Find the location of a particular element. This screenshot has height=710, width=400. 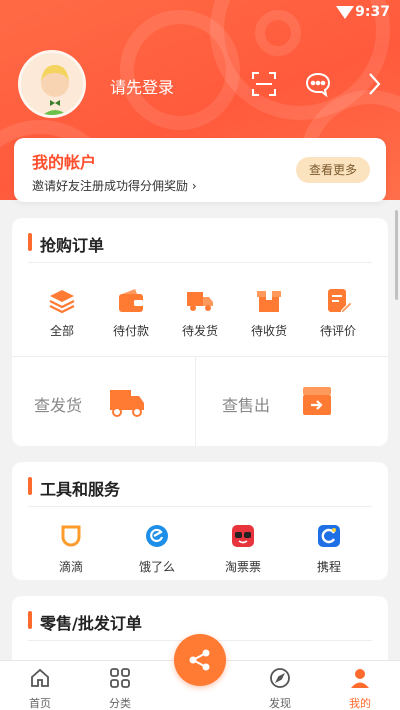

order-pending-payment: 待付款 is located at coordinates (131, 313).